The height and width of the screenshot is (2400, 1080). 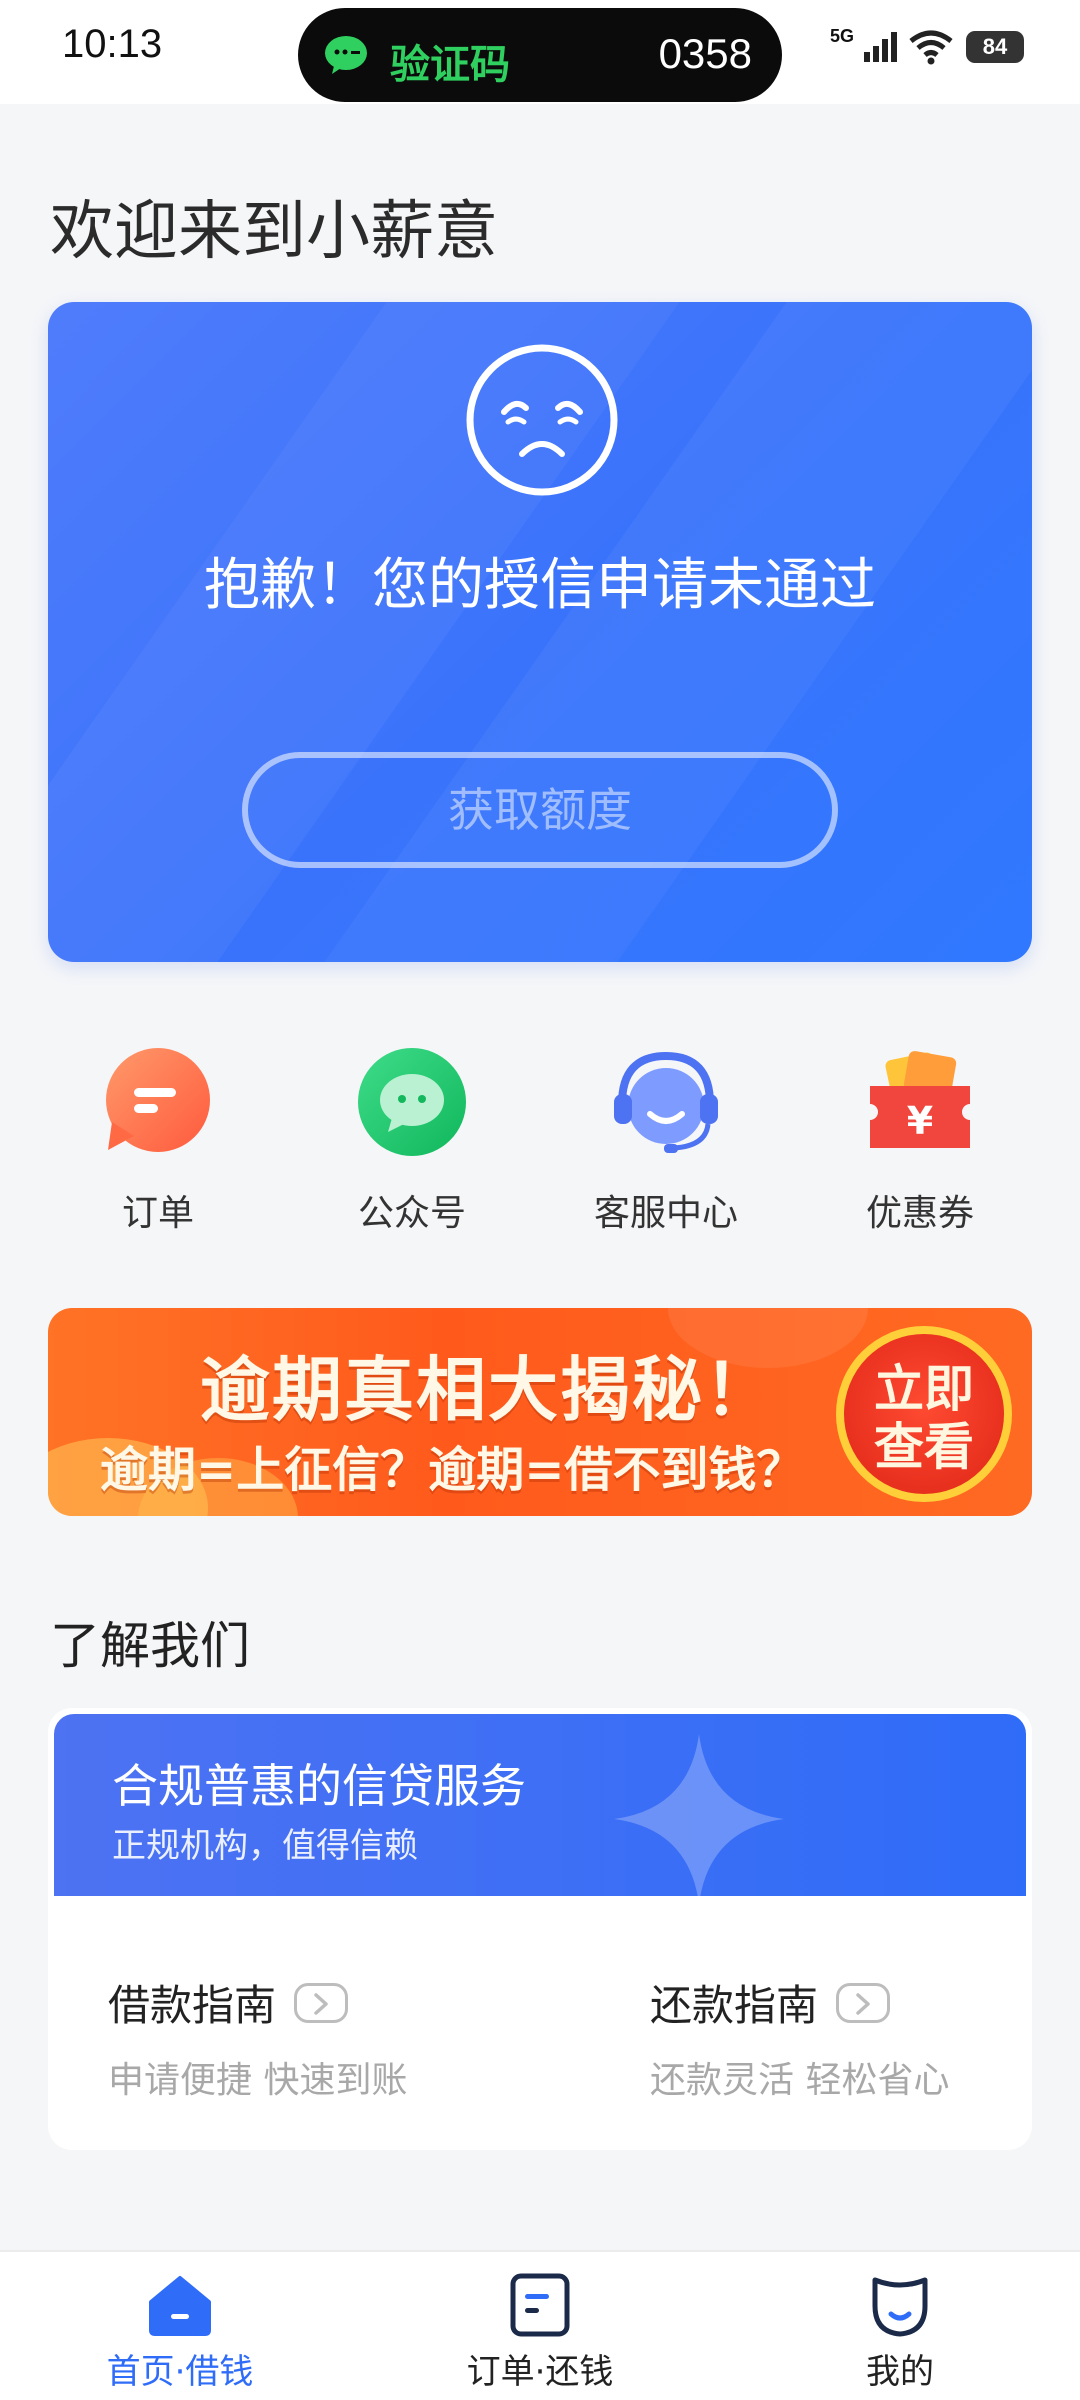 I want to click on about-header-subtitle: 正规机构，值得信赖, so click(x=265, y=1846).